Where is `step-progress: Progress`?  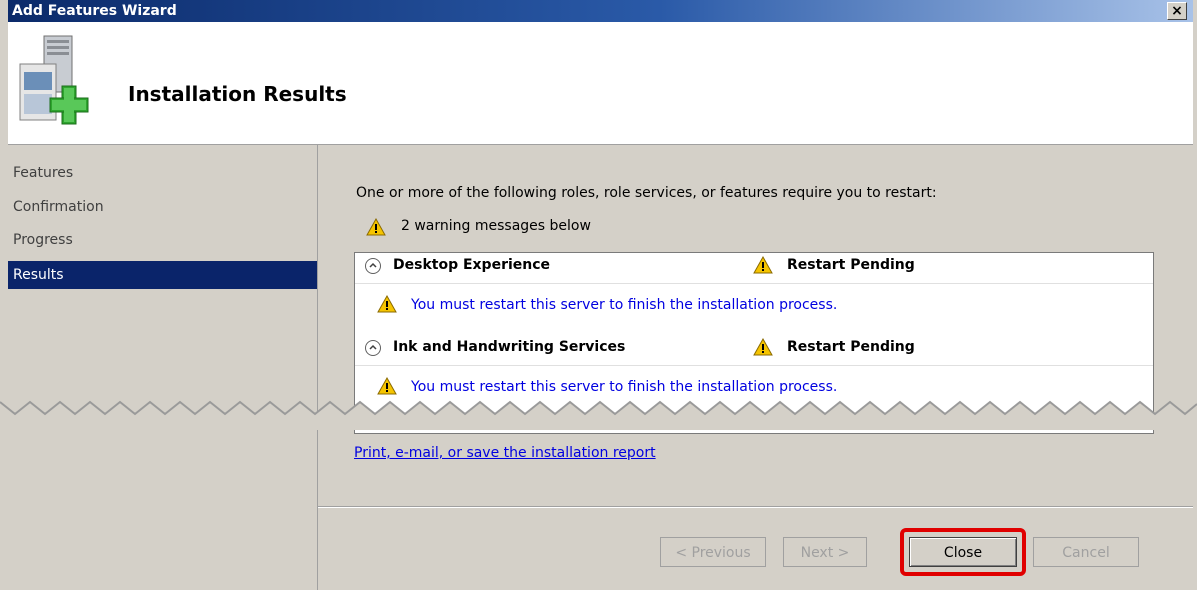
step-progress: Progress is located at coordinates (162, 240).